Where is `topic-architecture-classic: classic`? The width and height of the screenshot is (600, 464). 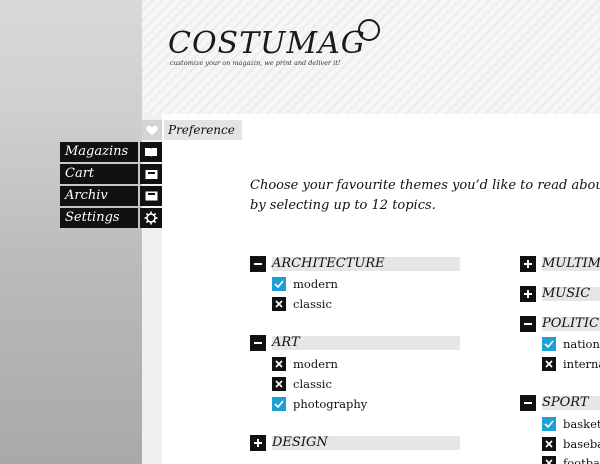 topic-architecture-classic: classic is located at coordinates (302, 304).